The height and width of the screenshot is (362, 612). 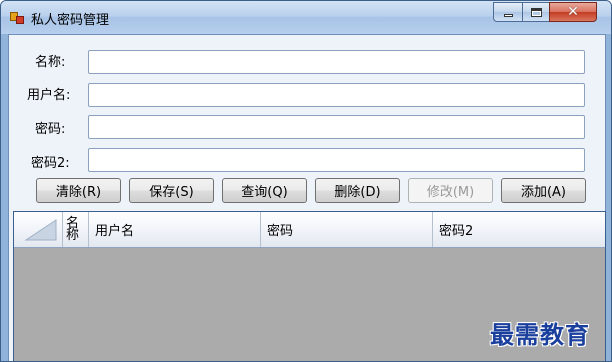 I want to click on close-icon: ✕, so click(x=573, y=12).